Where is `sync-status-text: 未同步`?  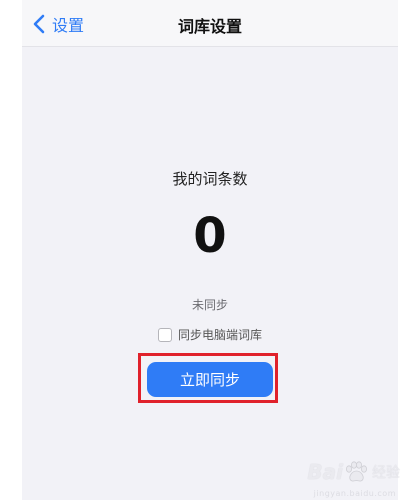 sync-status-text: 未同步 is located at coordinates (209, 305).